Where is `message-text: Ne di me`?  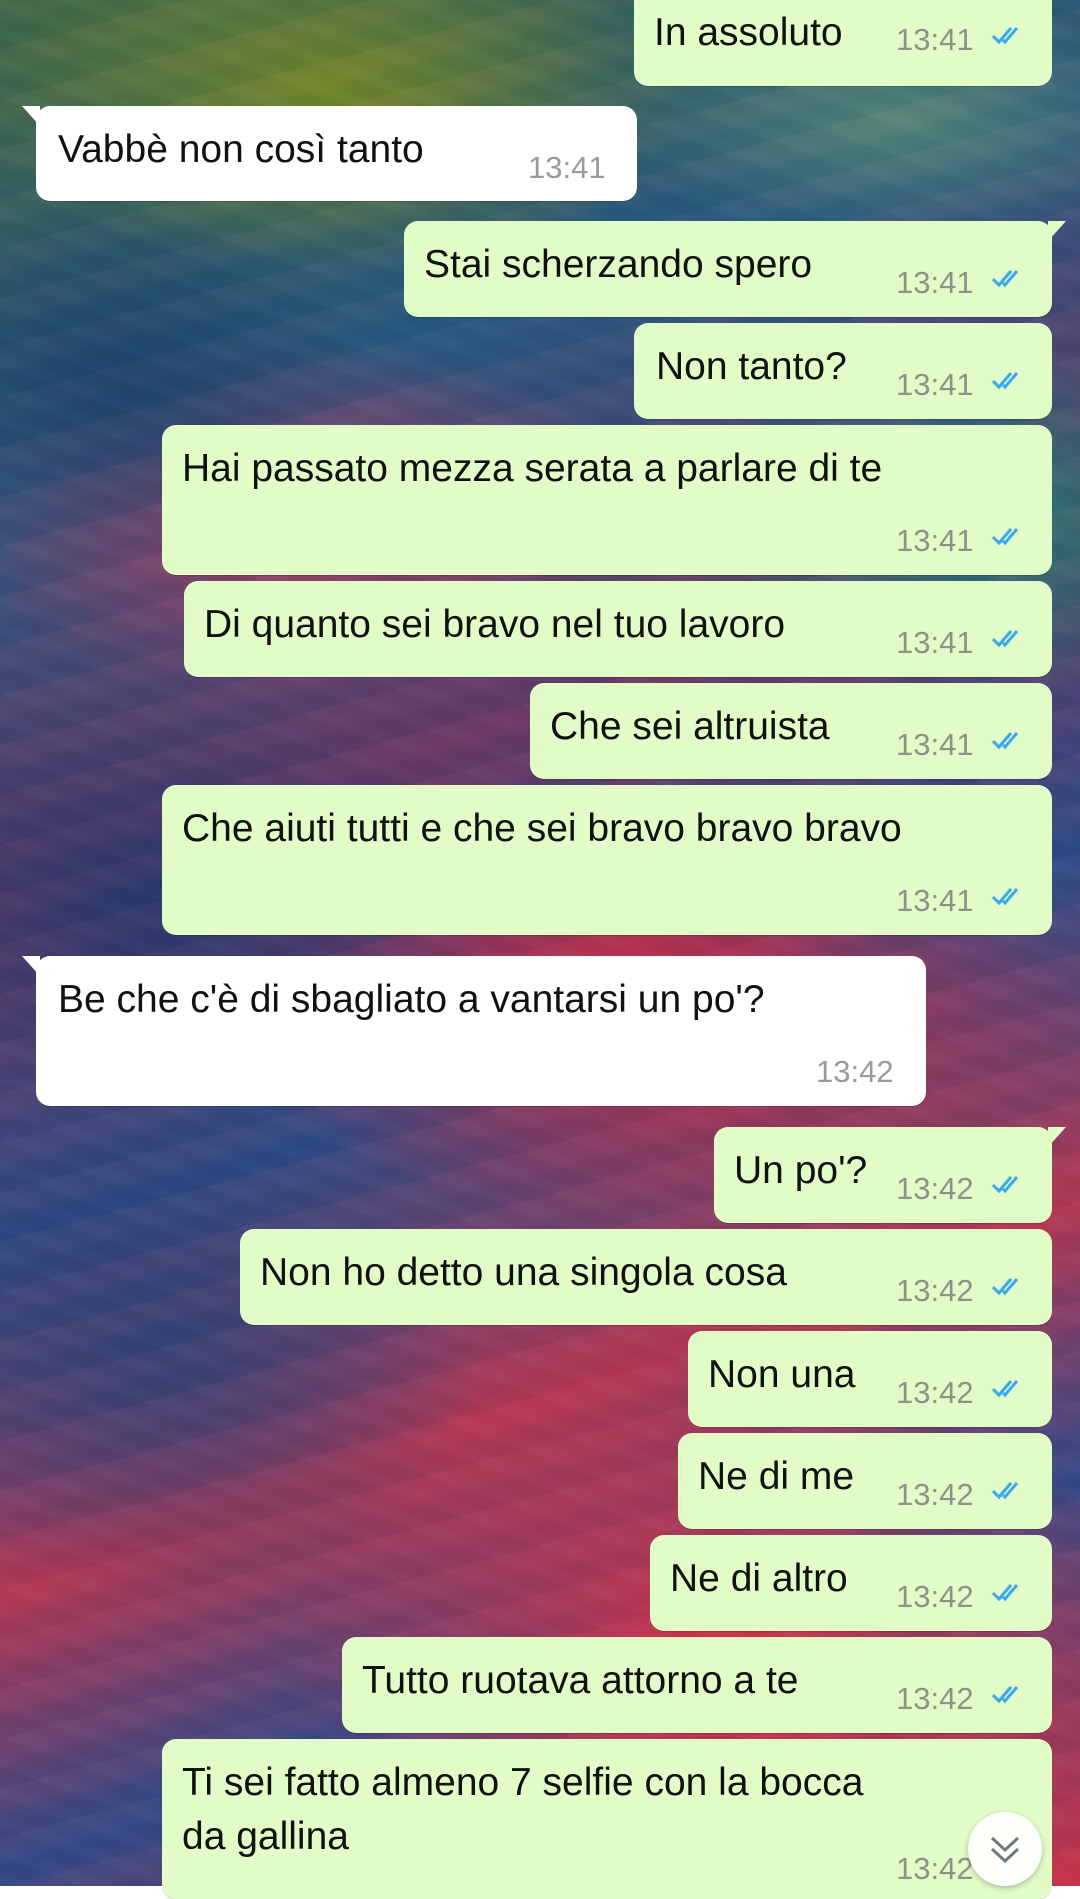
message-text: Ne di me is located at coordinates (776, 1476).